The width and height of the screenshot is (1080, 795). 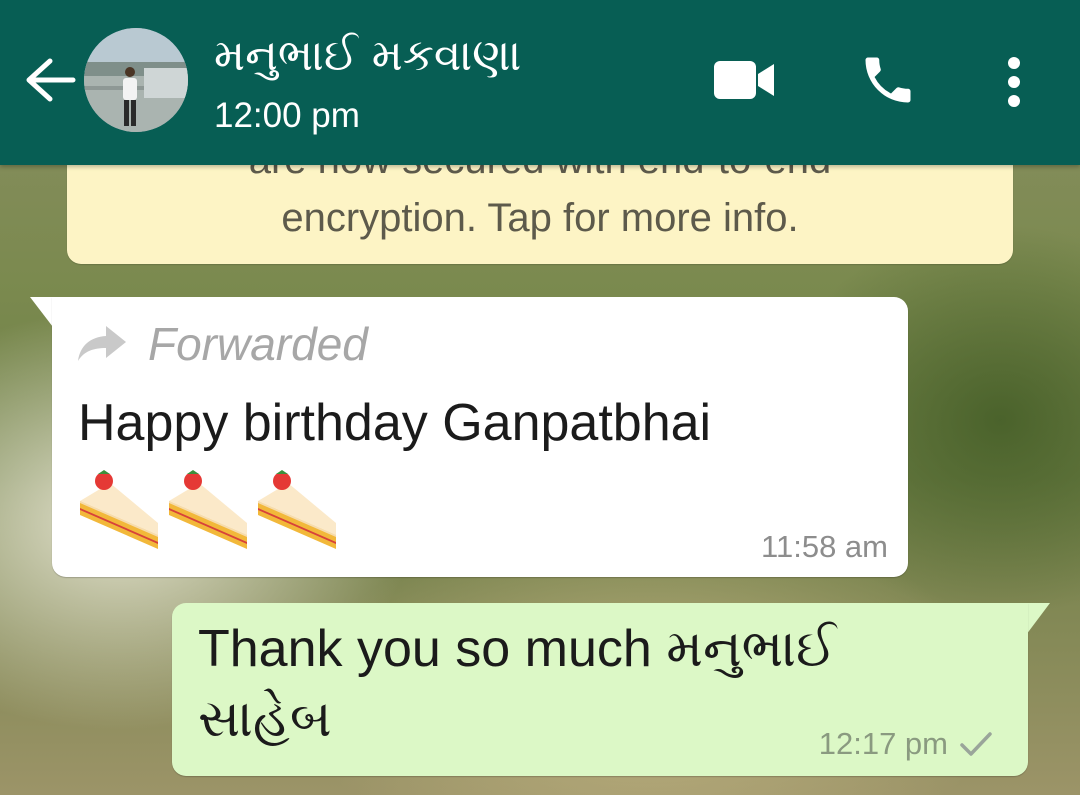 I want to click on outgoing-message-time: 12:17 pm, so click(x=883, y=743).